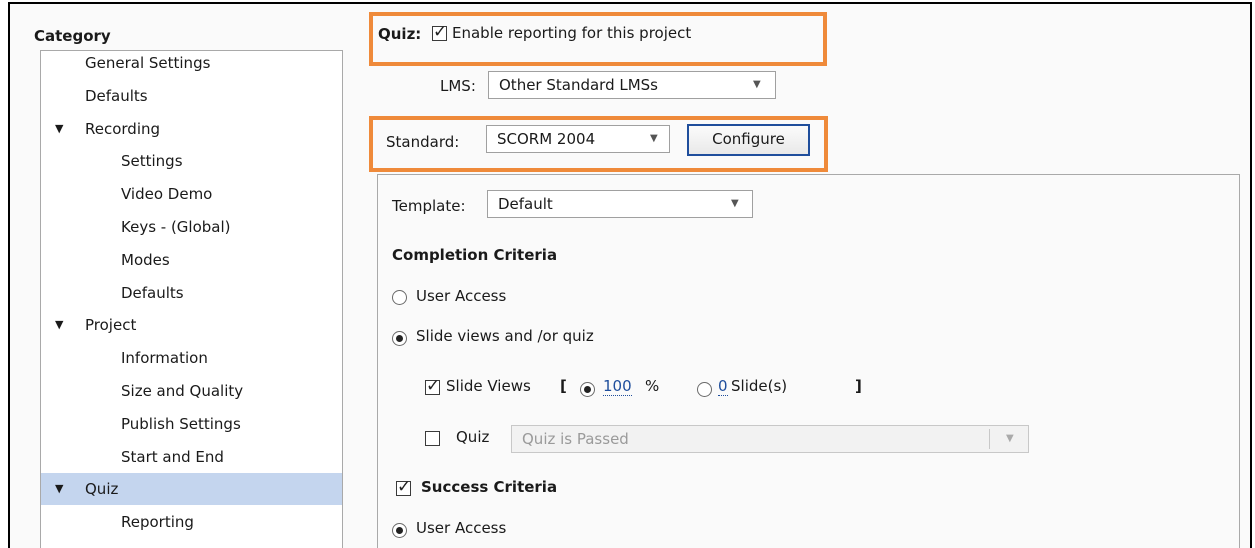  What do you see at coordinates (123, 128) in the screenshot?
I see `category-item-label: Recording` at bounding box center [123, 128].